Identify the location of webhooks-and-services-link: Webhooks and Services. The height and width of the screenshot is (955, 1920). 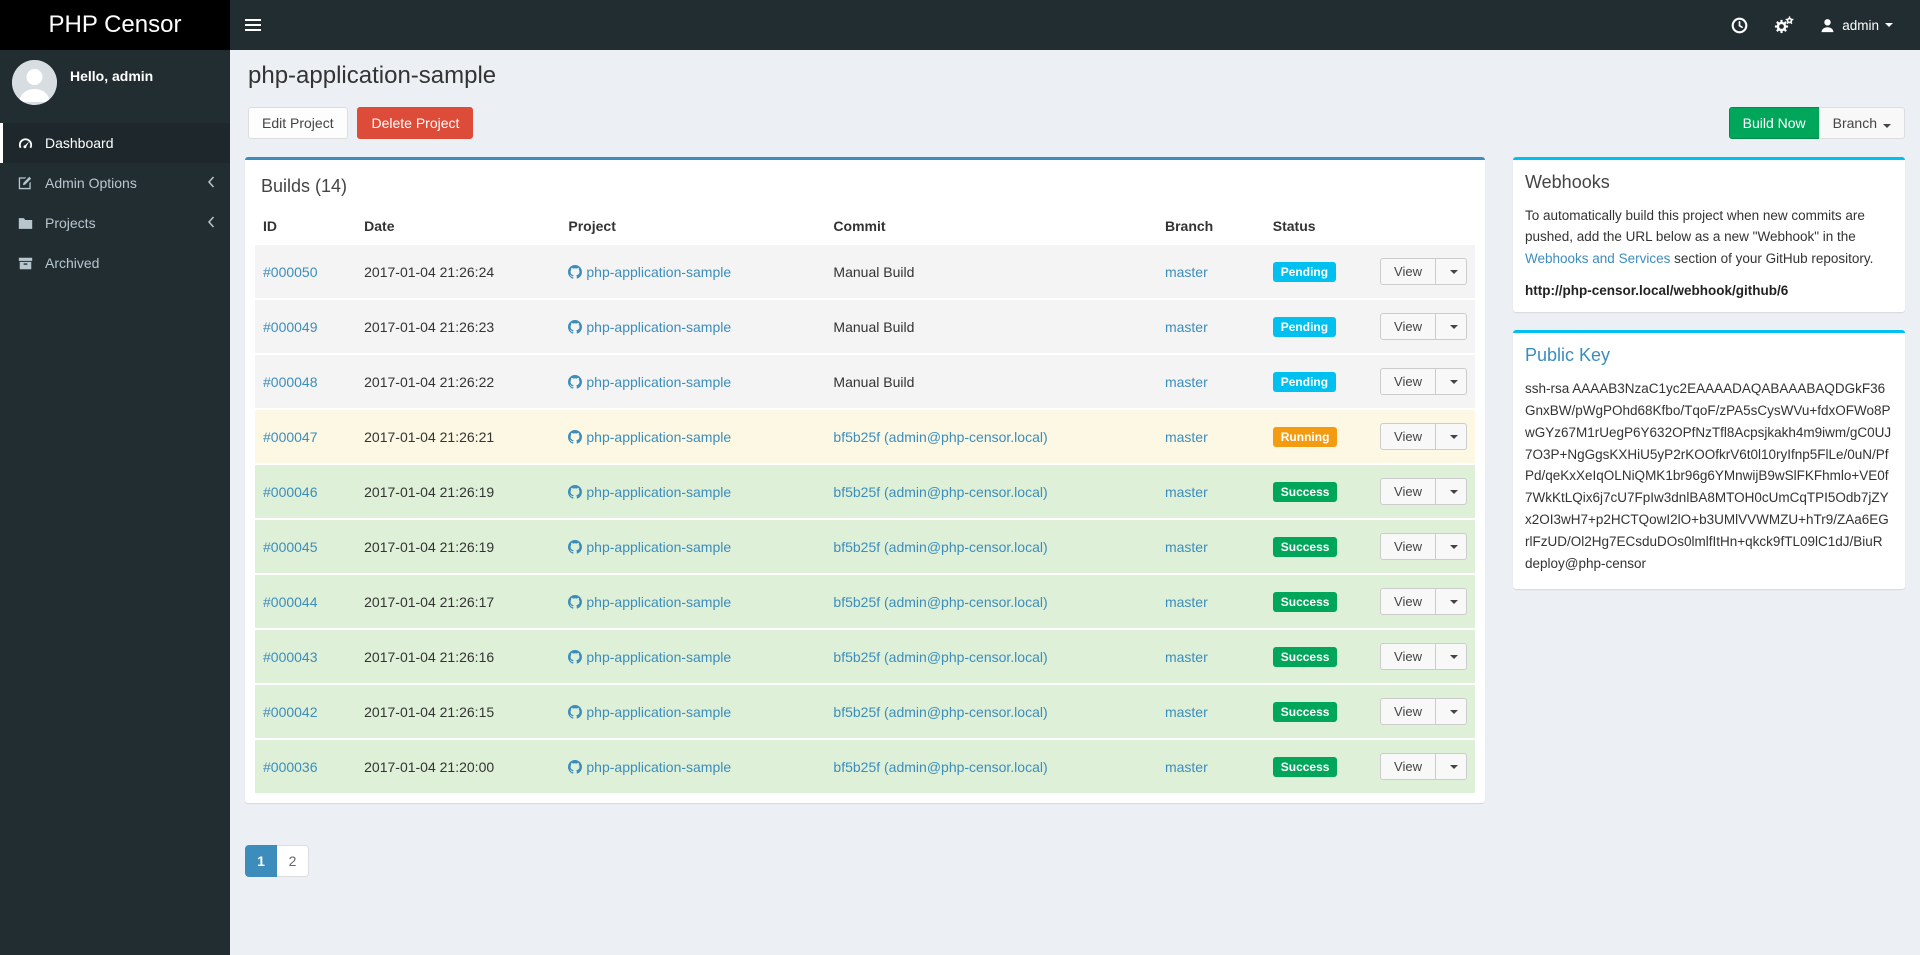
(1597, 258).